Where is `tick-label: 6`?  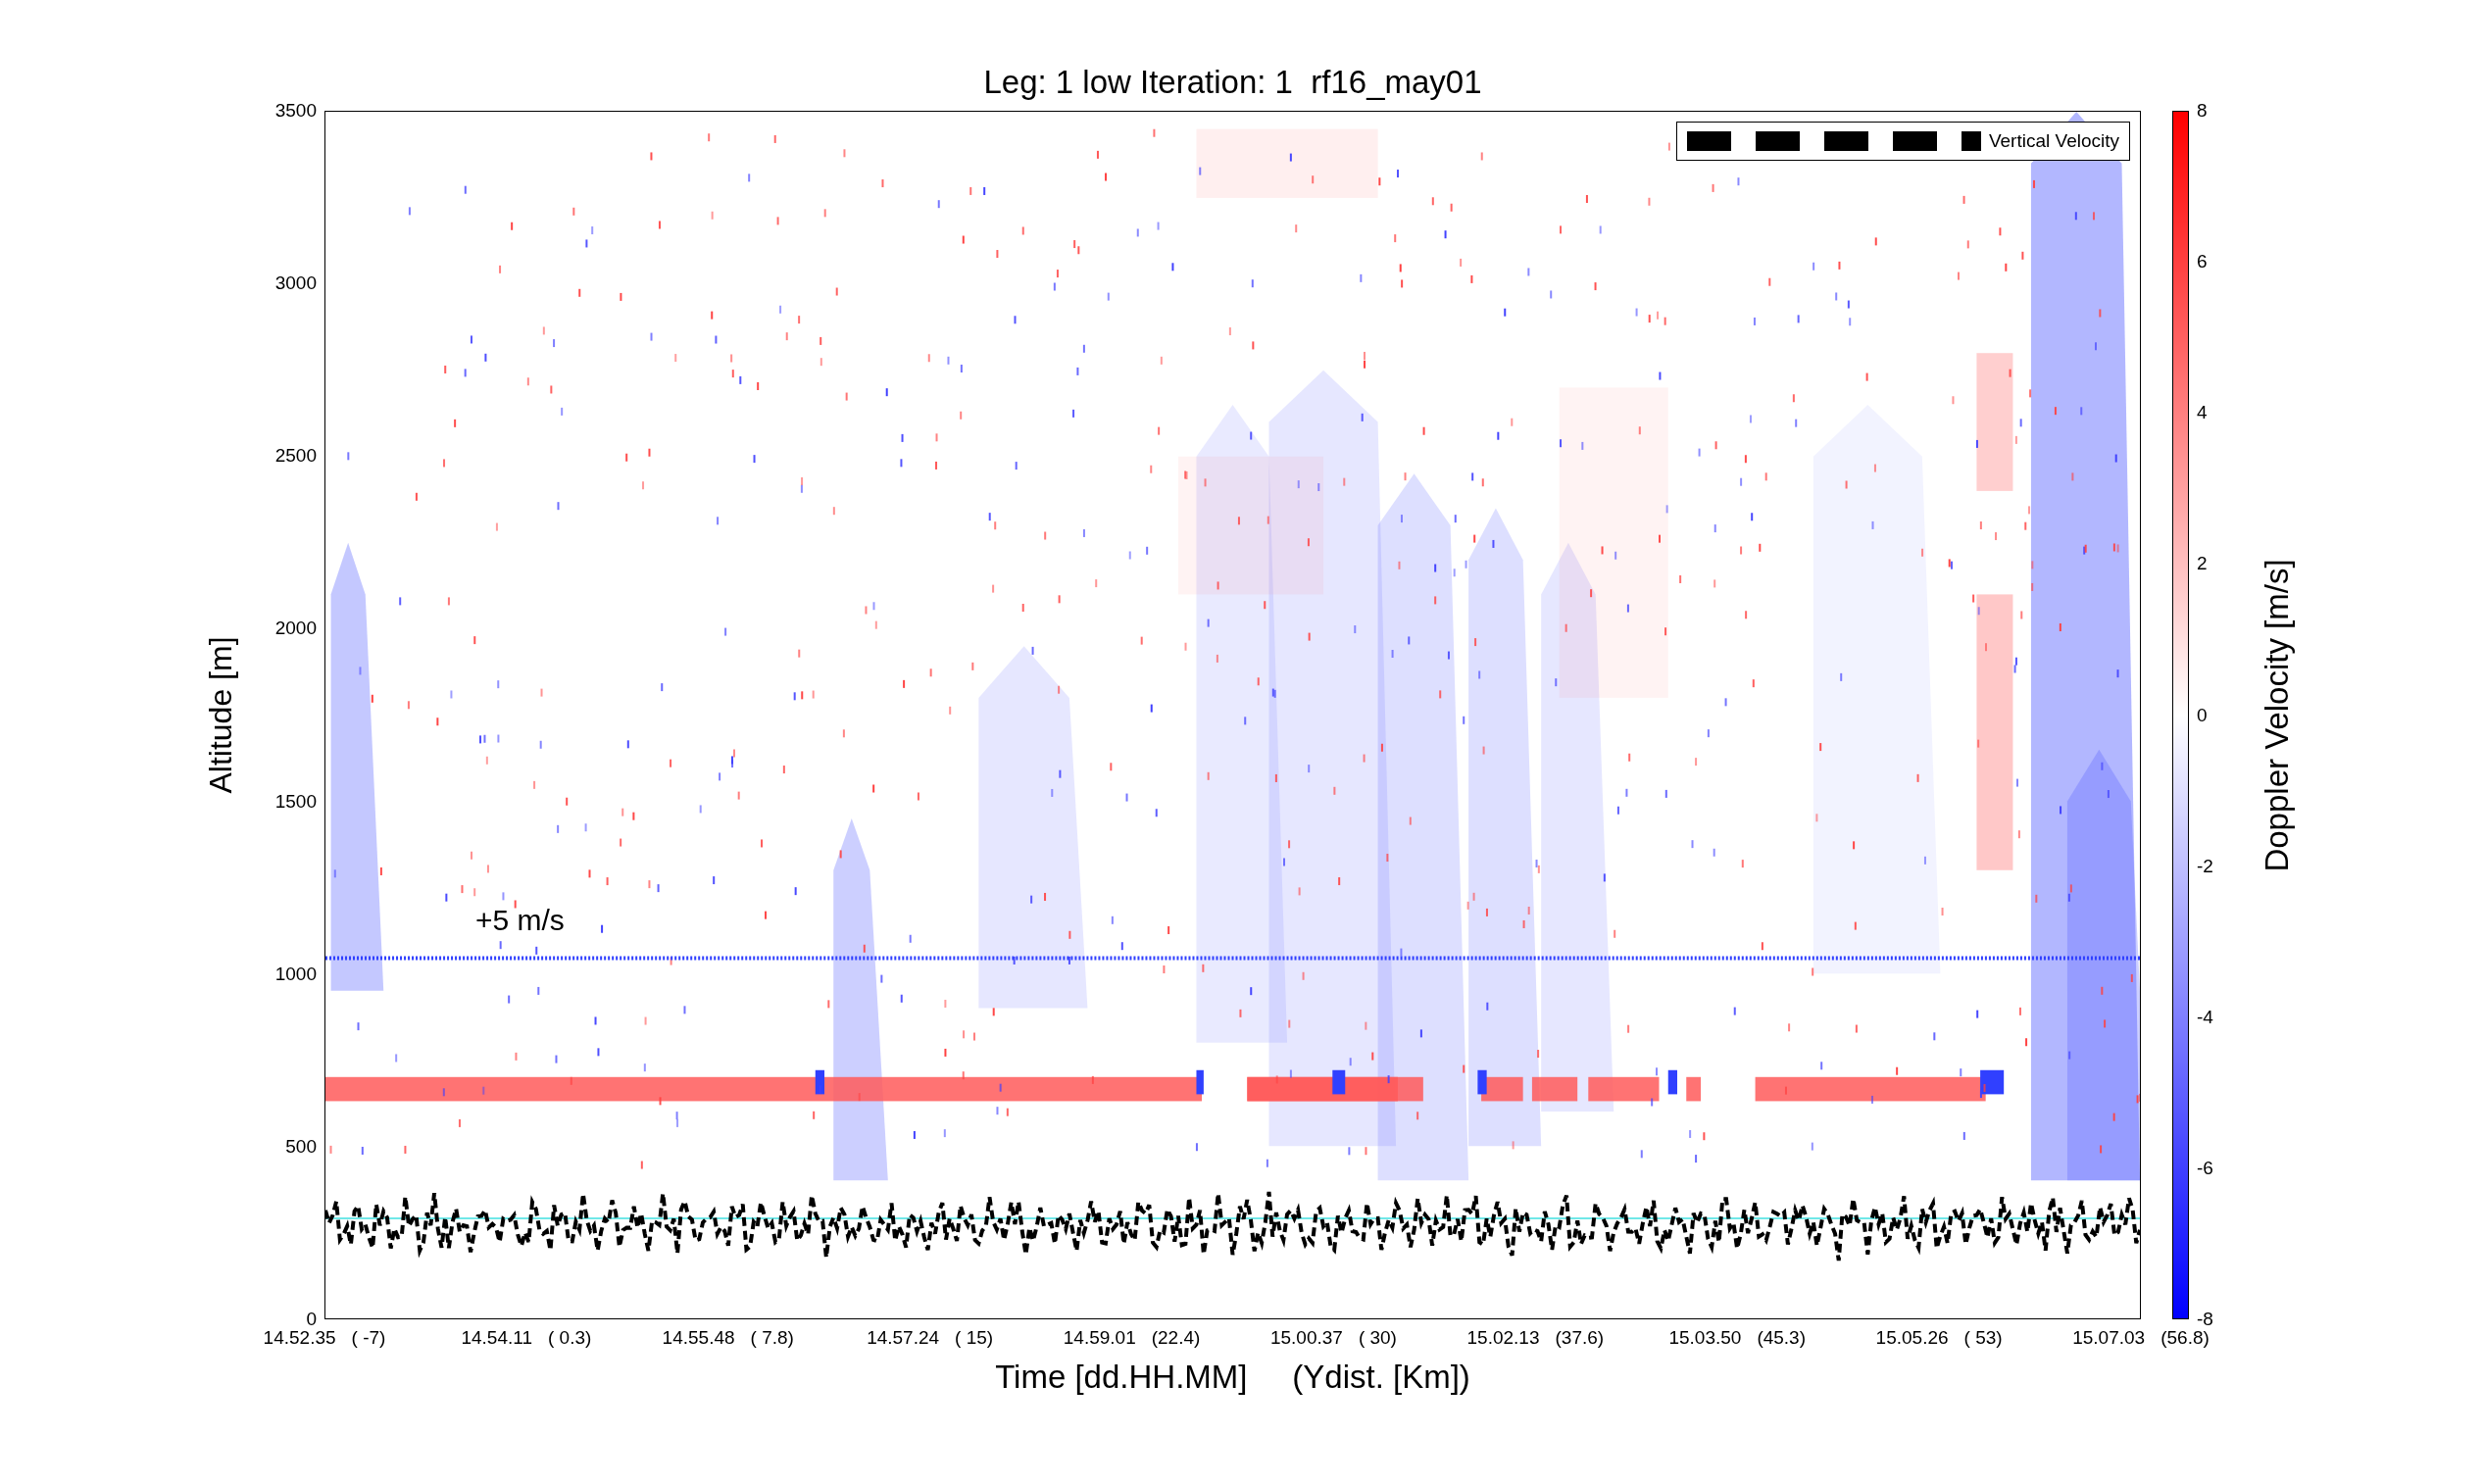
tick-label: 6 is located at coordinates (2202, 262).